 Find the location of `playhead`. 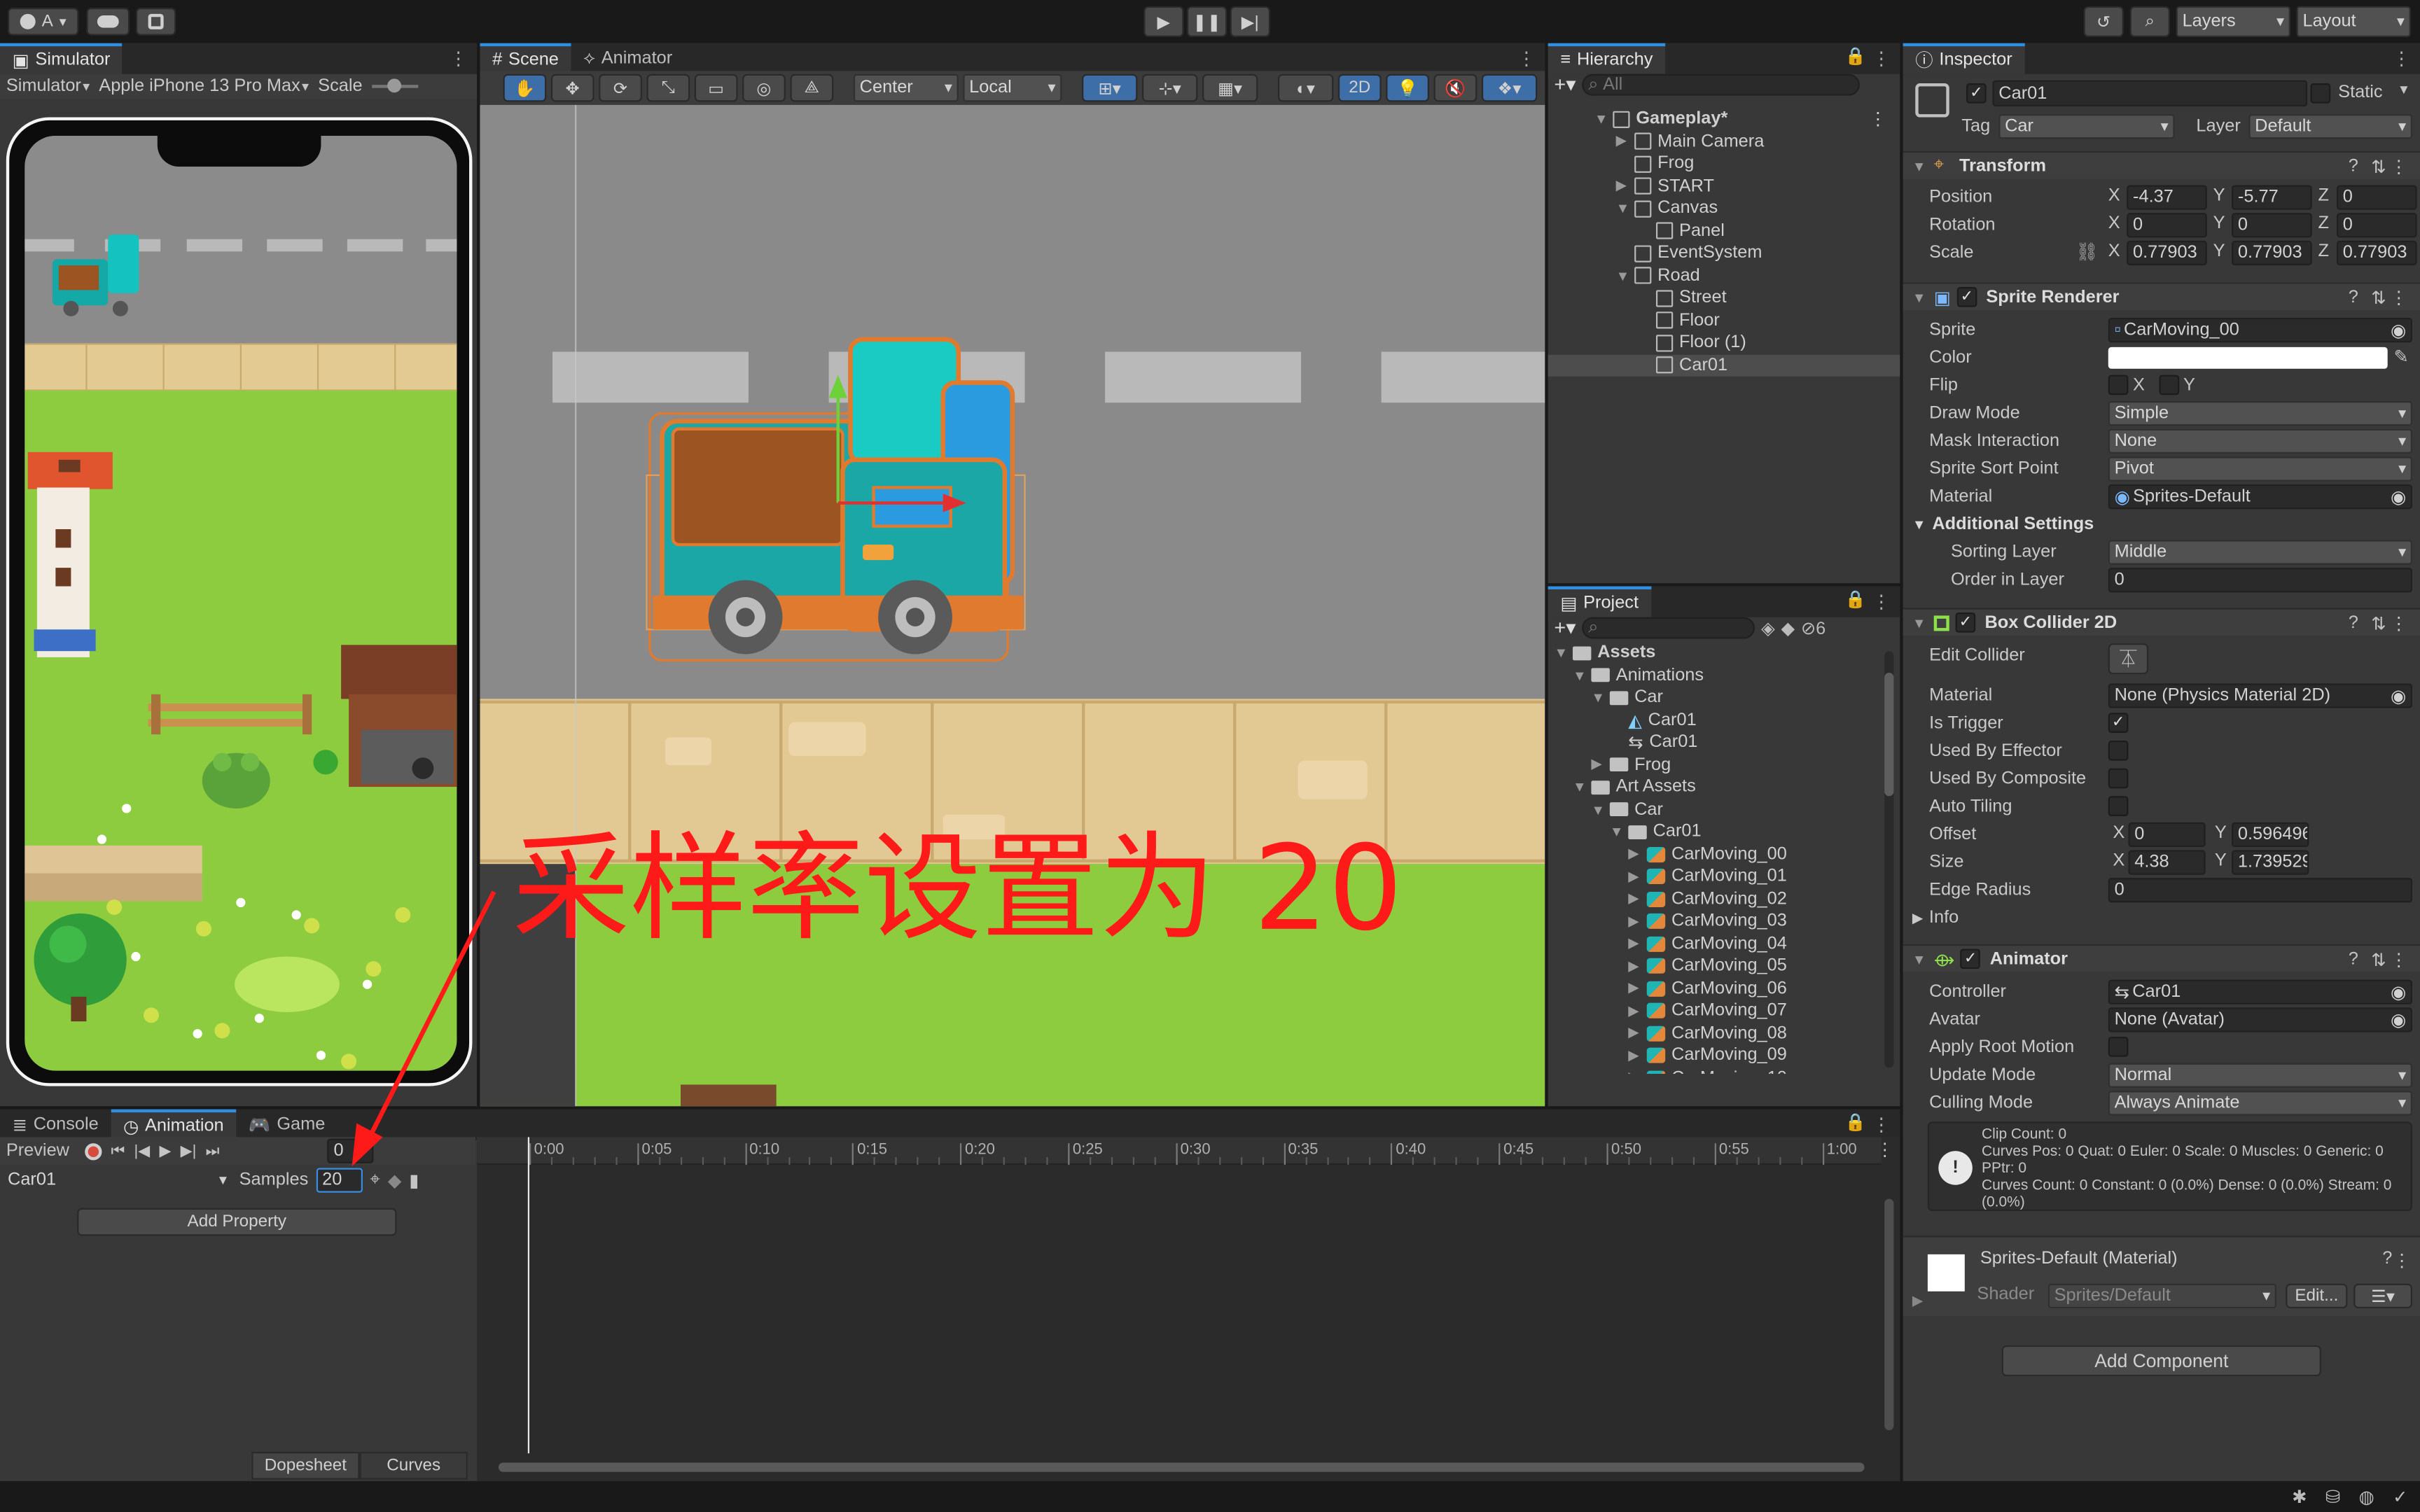

playhead is located at coordinates (528, 1295).